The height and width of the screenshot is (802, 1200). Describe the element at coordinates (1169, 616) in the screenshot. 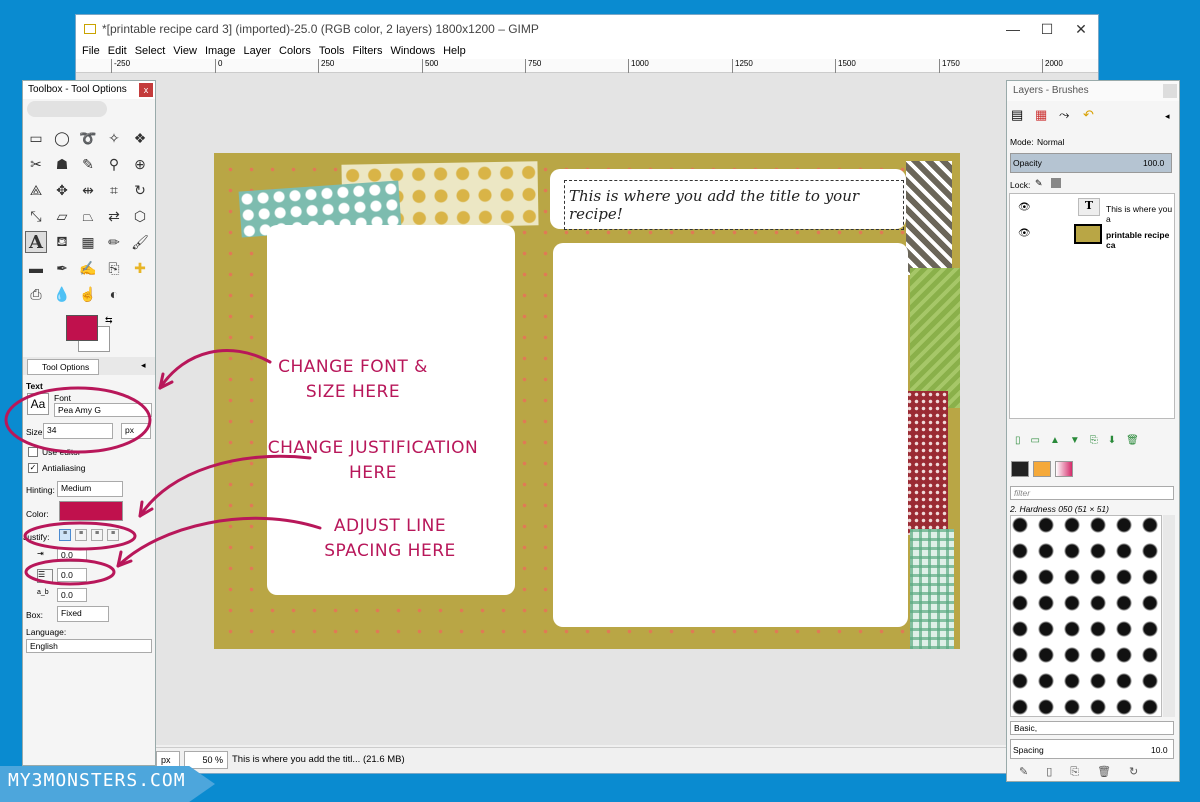

I see `brush-scrollbar` at that location.